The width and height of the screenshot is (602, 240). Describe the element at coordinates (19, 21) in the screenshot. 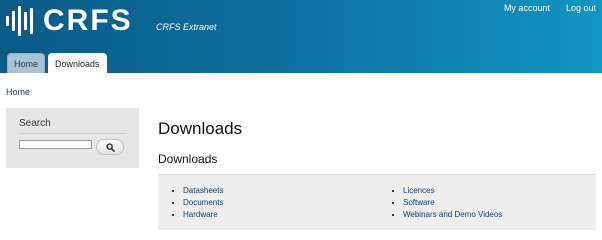

I see `waveform-icon` at that location.